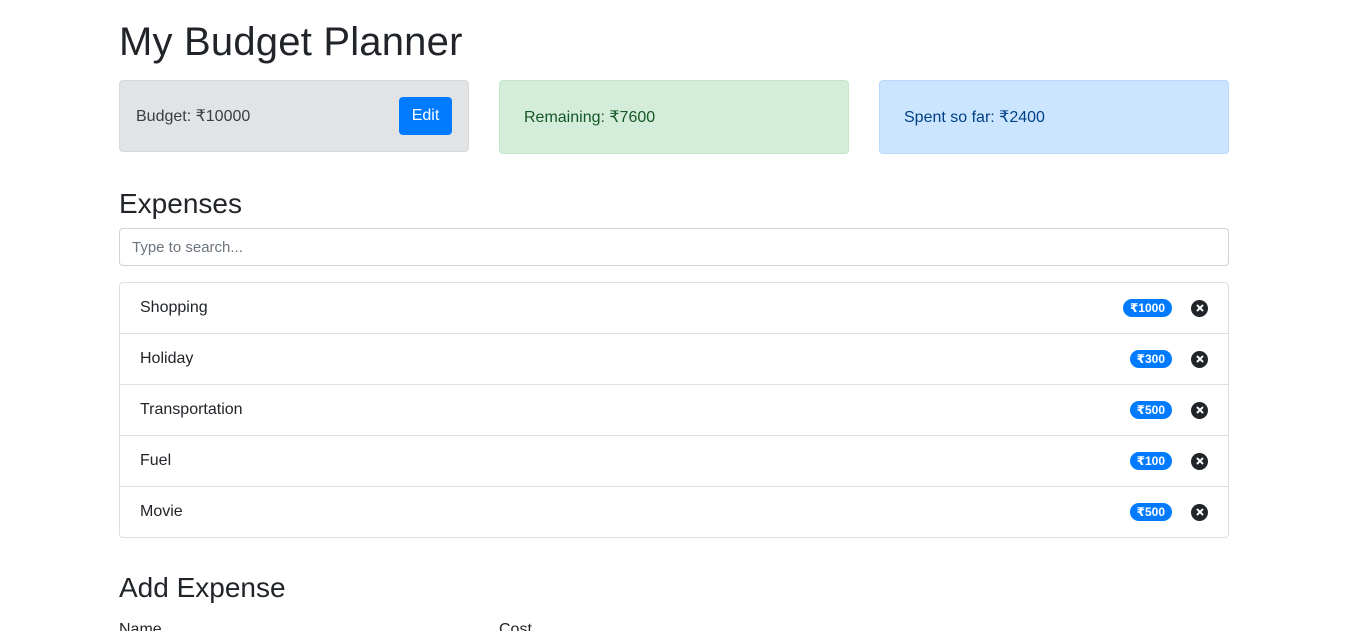 The image size is (1345, 631). Describe the element at coordinates (161, 511) in the screenshot. I see `expense-name: Movie` at that location.